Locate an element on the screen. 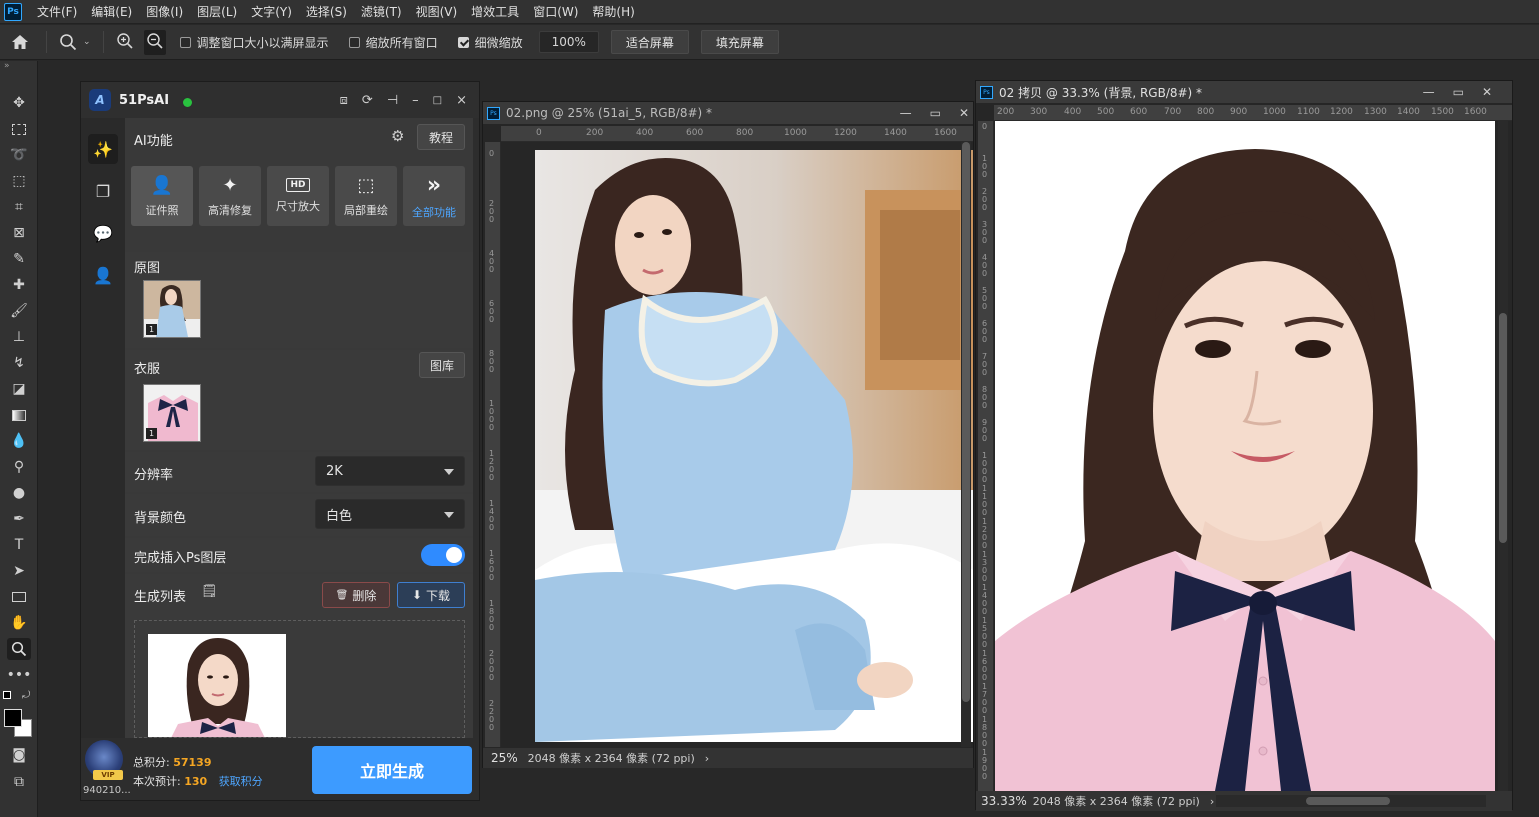 The width and height of the screenshot is (1539, 817). menu-image: 图像(I) is located at coordinates (164, 11).